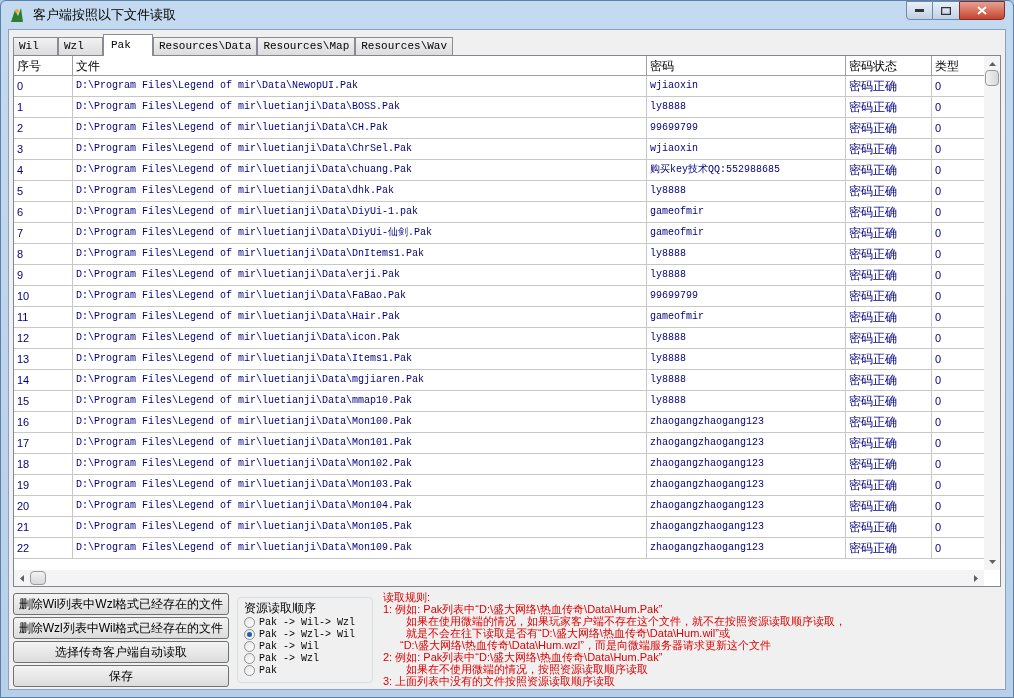 Image resolution: width=1014 pixels, height=698 pixels. What do you see at coordinates (360, 380) in the screenshot?
I see `table-cell: D:\Program Files\Legend of mir\luetianji\Data\mgjiaren.Pak` at bounding box center [360, 380].